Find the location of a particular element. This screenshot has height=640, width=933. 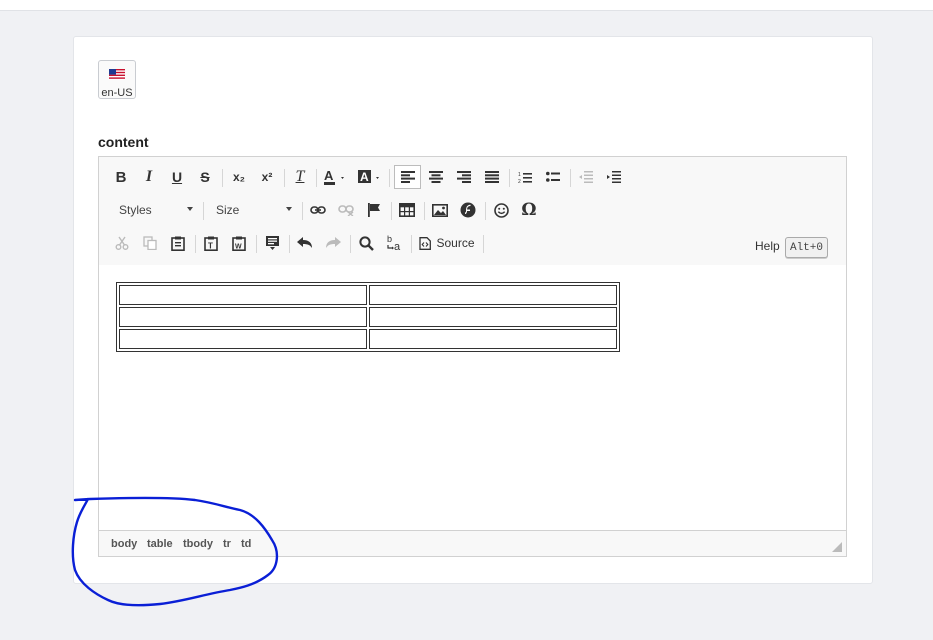

background-color-button: A is located at coordinates (370, 177).